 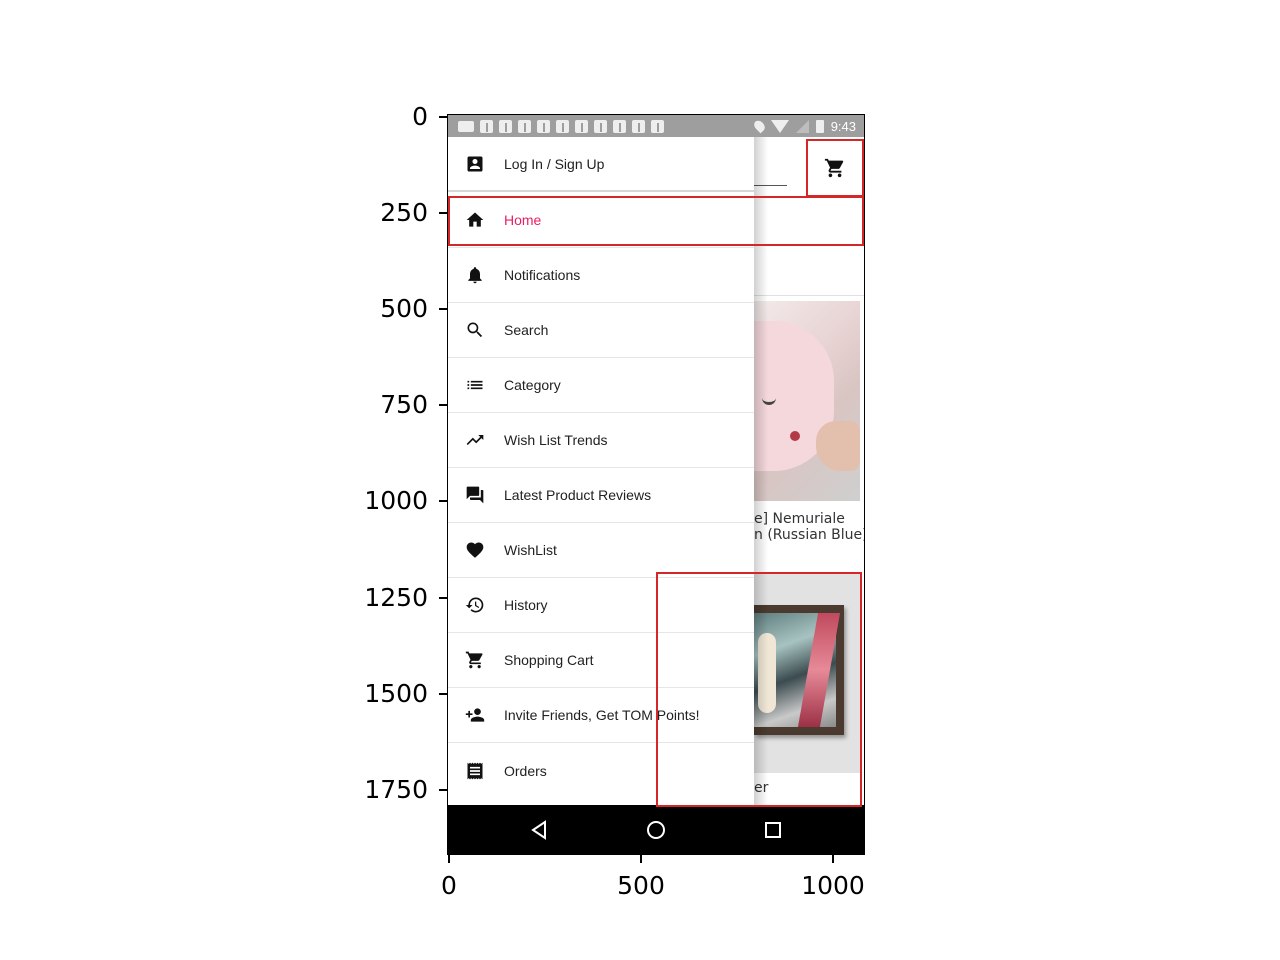 I want to click on back-button, so click(x=539, y=830).